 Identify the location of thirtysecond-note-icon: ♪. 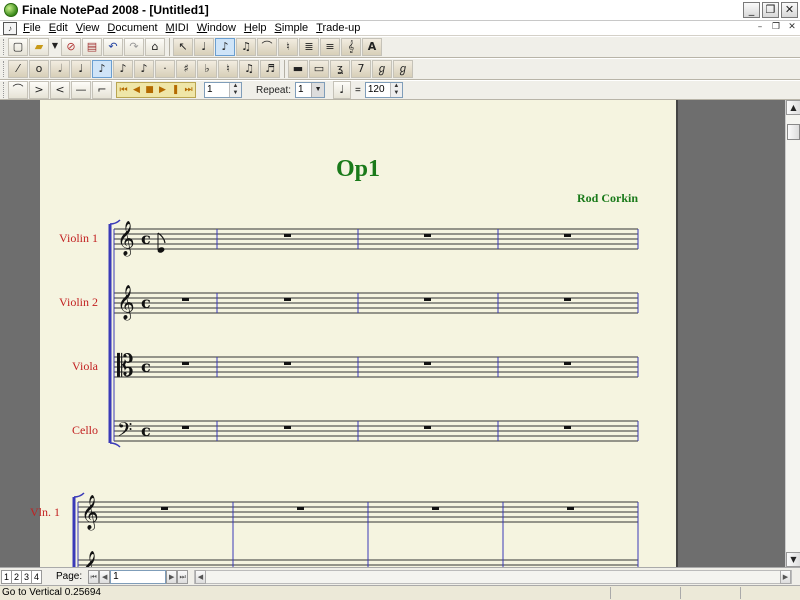
(144, 69).